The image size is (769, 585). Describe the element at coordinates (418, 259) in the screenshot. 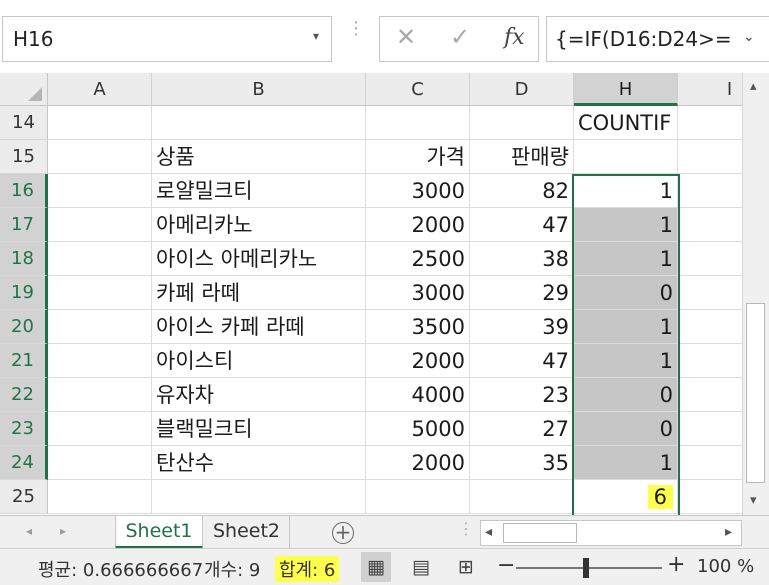

I see `cell-c18: 2500` at that location.